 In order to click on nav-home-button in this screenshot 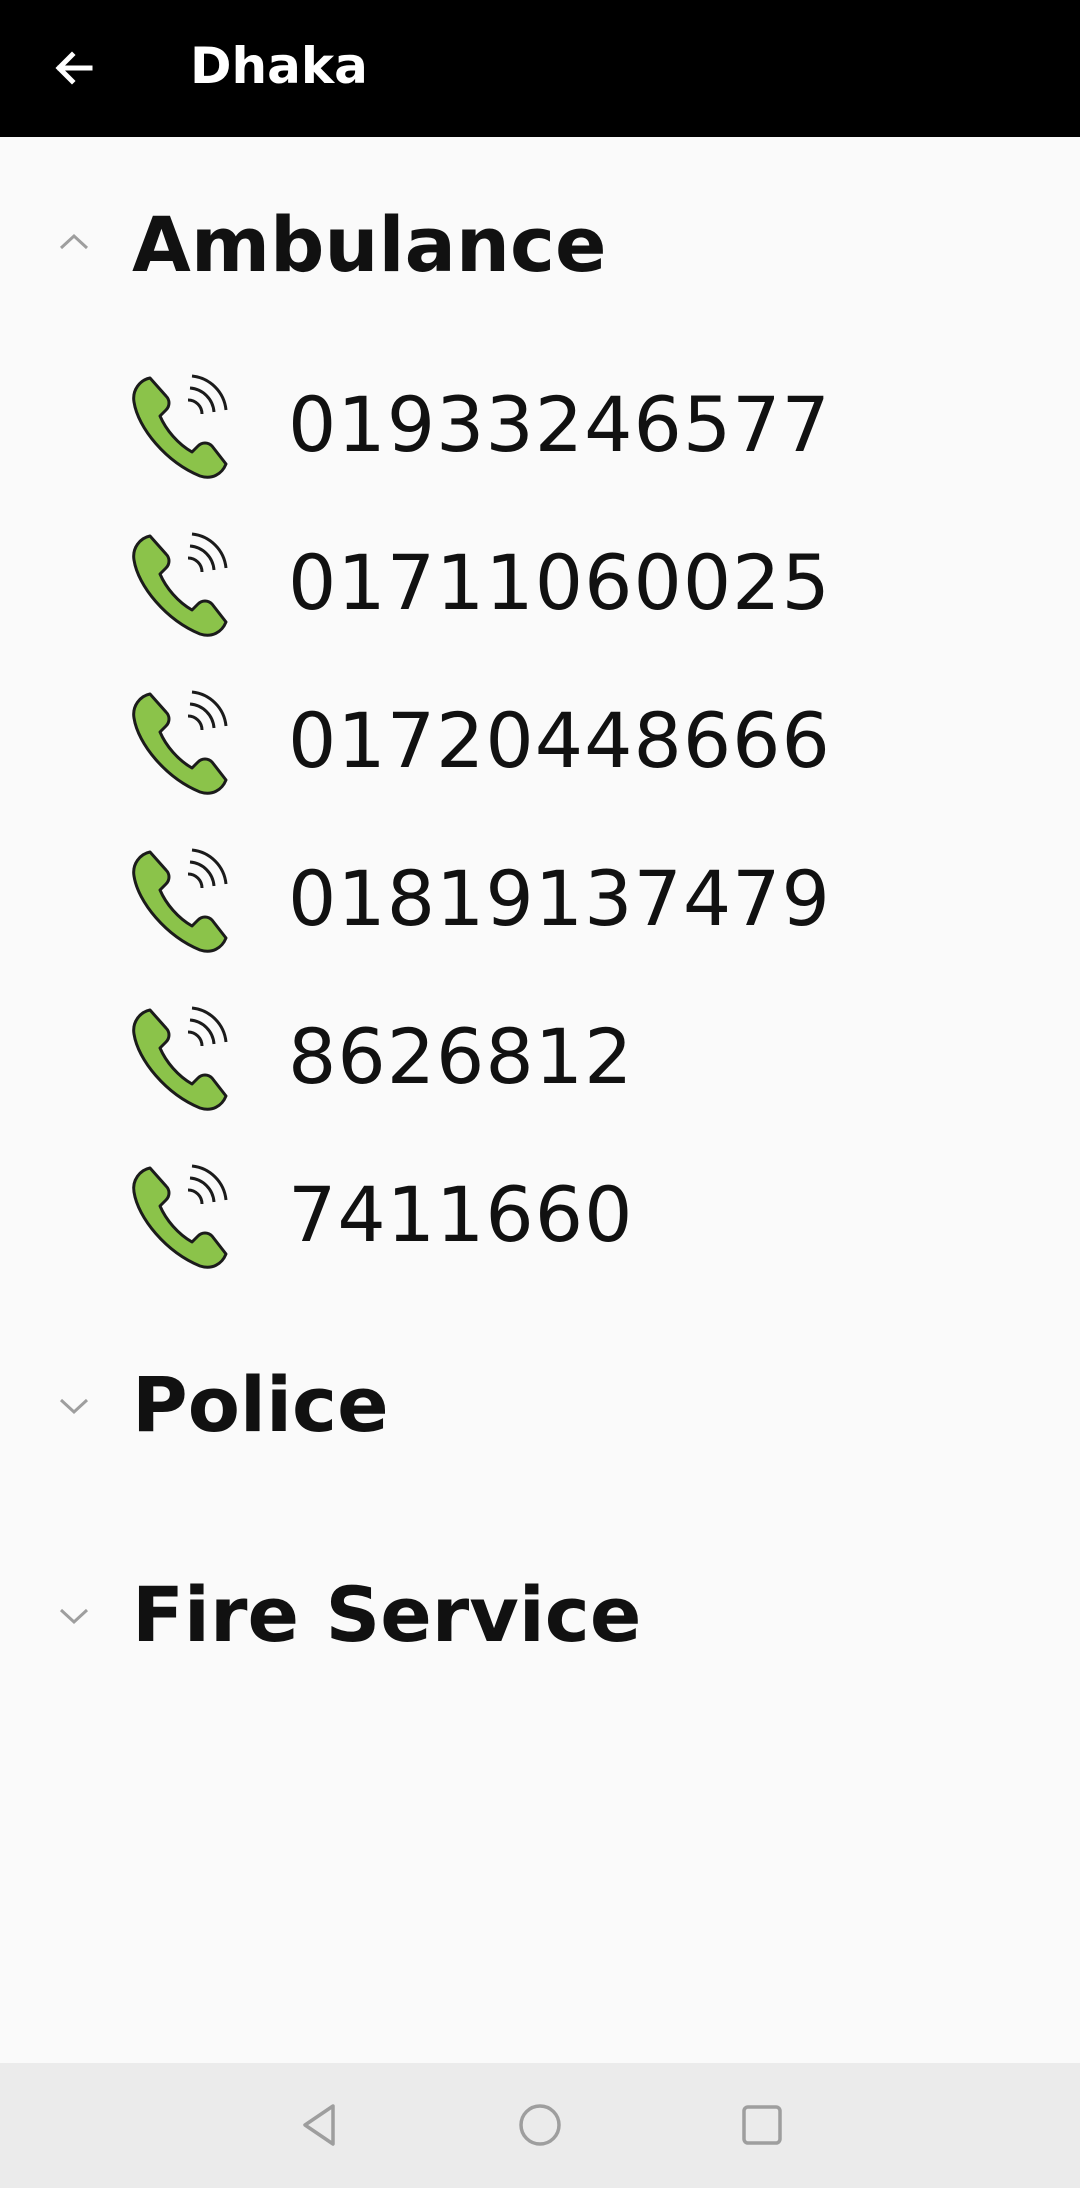, I will do `click(540, 2125)`.